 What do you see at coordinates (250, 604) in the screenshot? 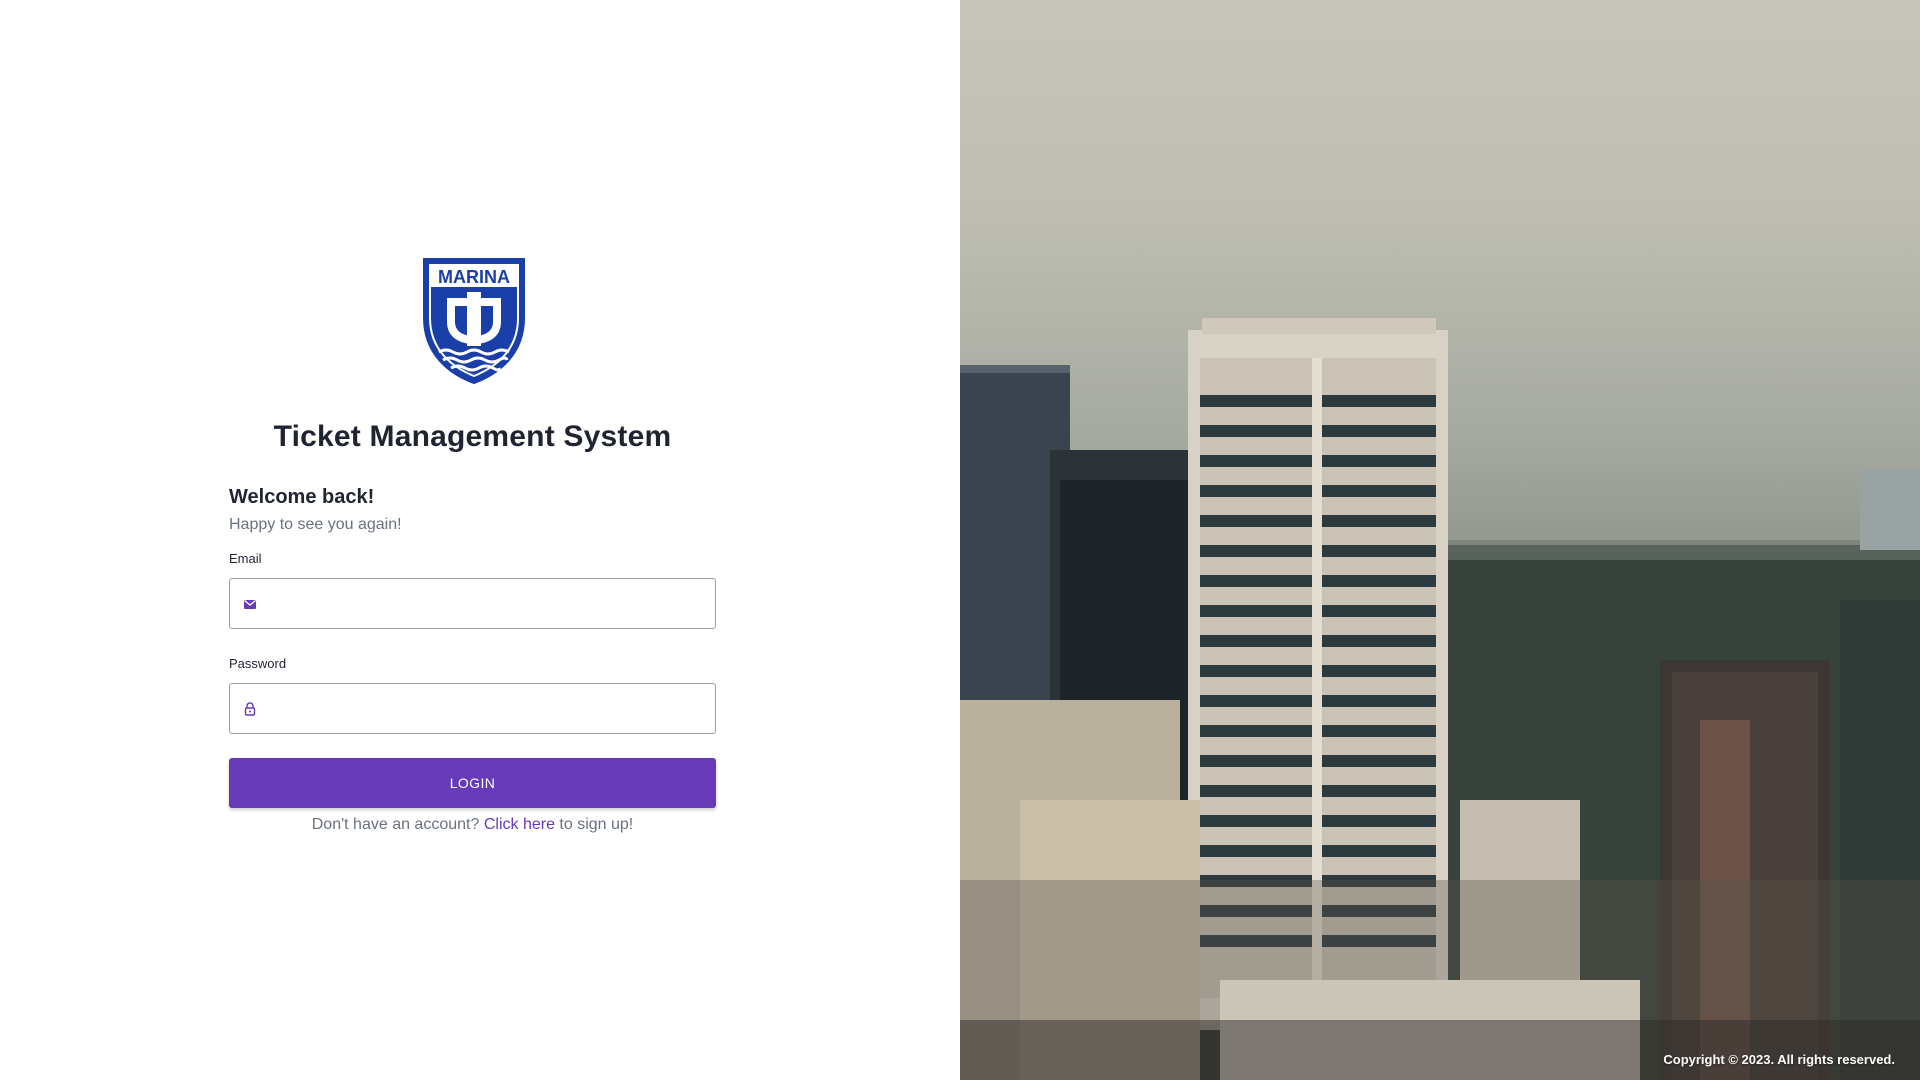
I see `mail-icon` at bounding box center [250, 604].